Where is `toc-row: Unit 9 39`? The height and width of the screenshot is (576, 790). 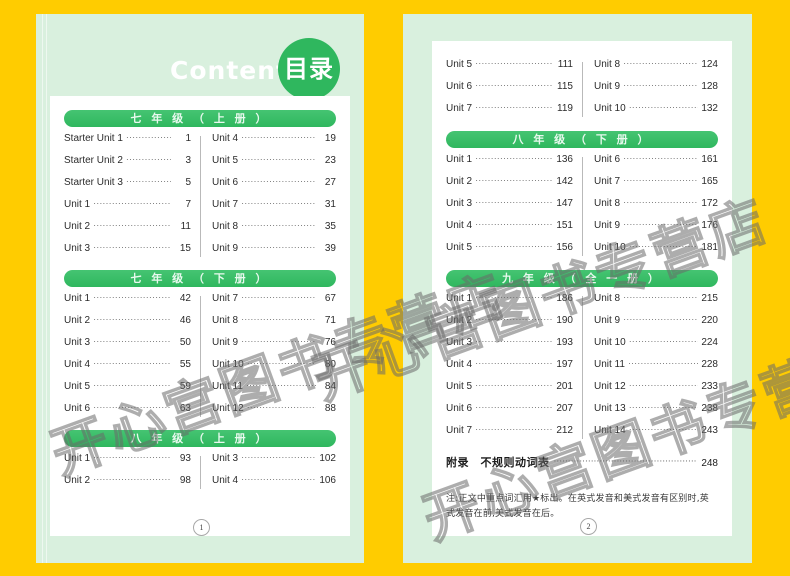 toc-row: Unit 9 39 is located at coordinates (274, 252).